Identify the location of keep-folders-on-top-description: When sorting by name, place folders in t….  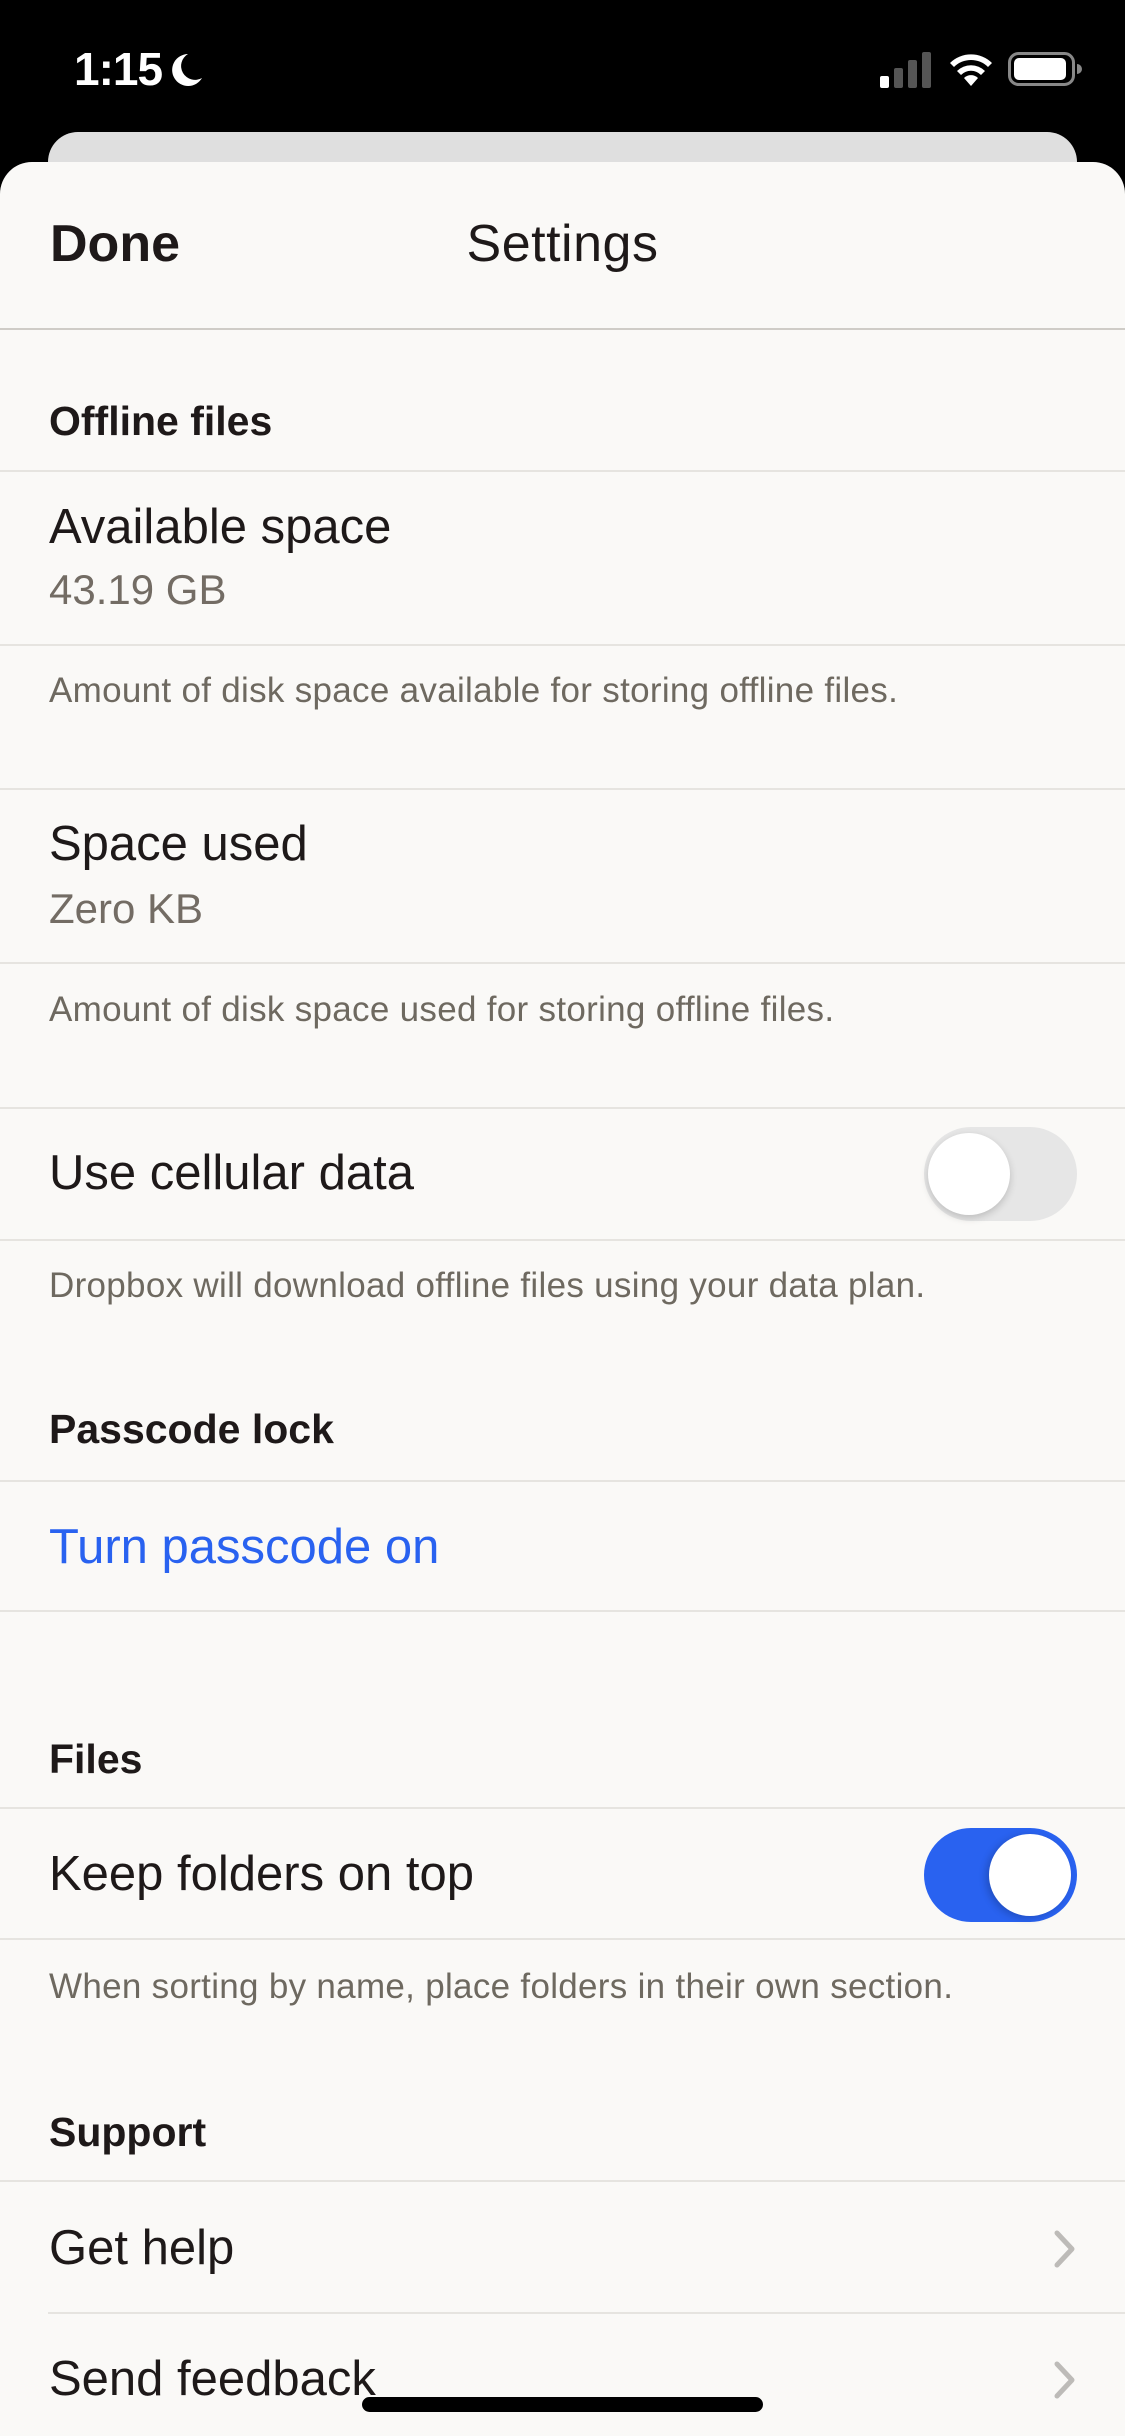
(501, 1986).